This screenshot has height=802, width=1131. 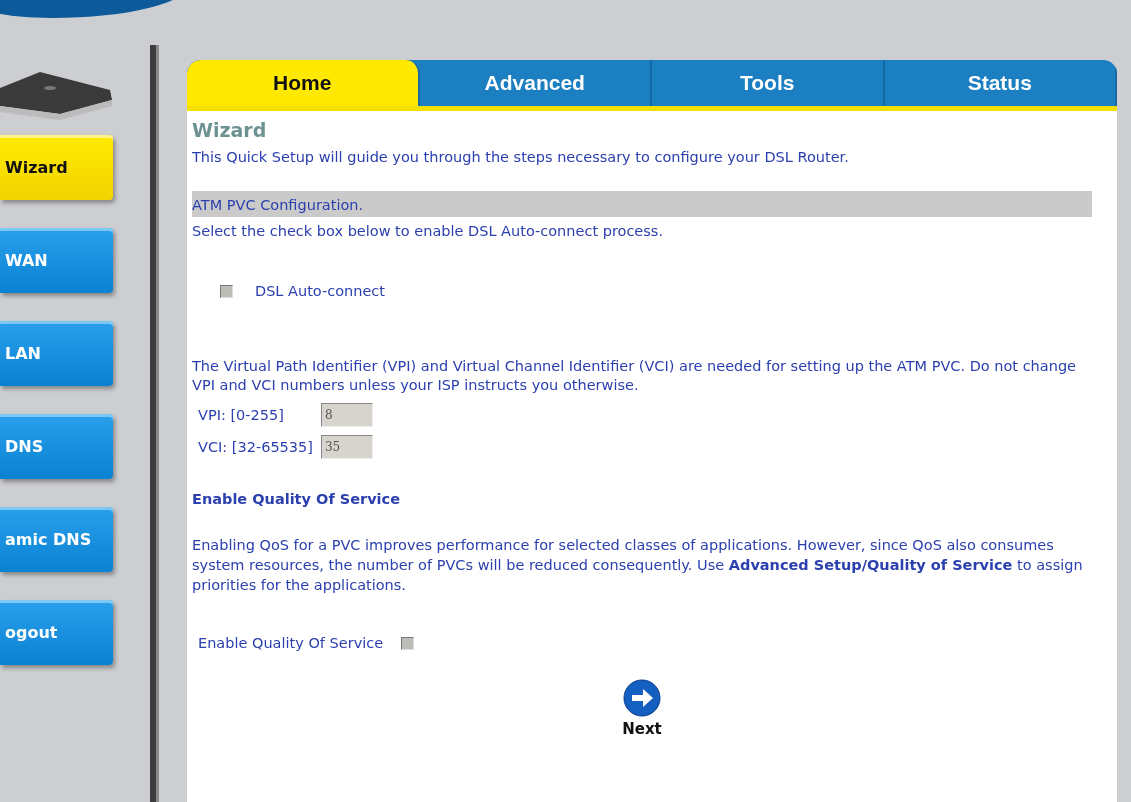 I want to click on field-label: VCI: [32-65535], so click(x=255, y=447).